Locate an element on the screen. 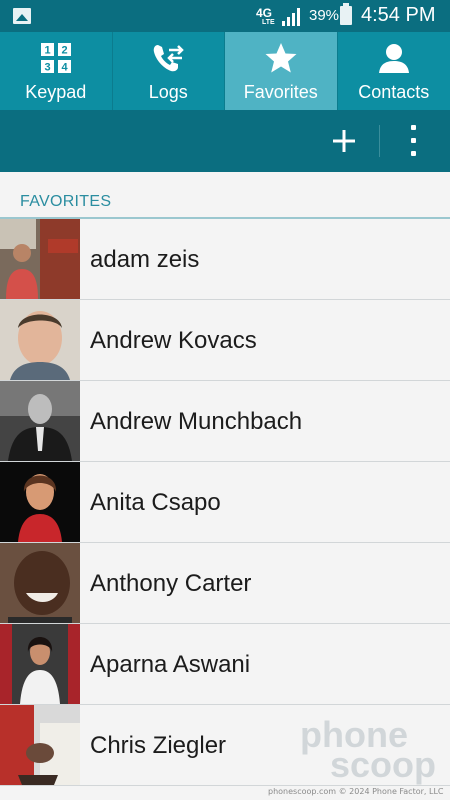  tab-bar: 1 2 3 4 Keypad Logs Favorites Contacts is located at coordinates (225, 71).